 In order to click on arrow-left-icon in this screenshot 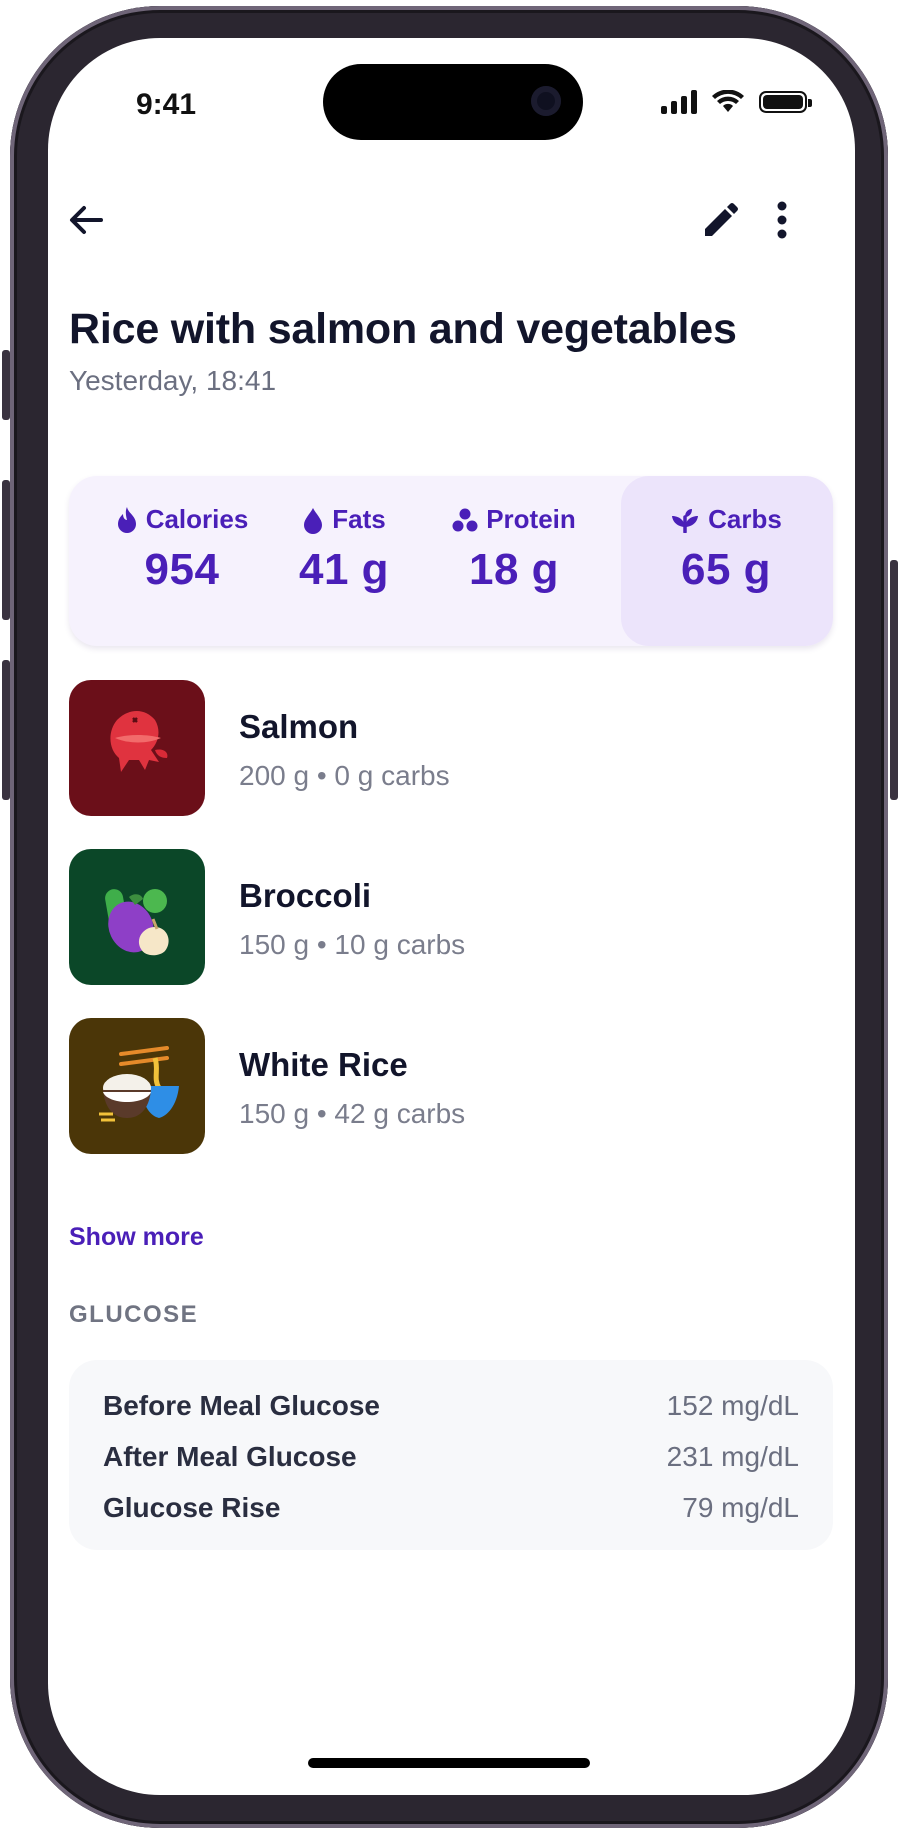, I will do `click(86, 220)`.